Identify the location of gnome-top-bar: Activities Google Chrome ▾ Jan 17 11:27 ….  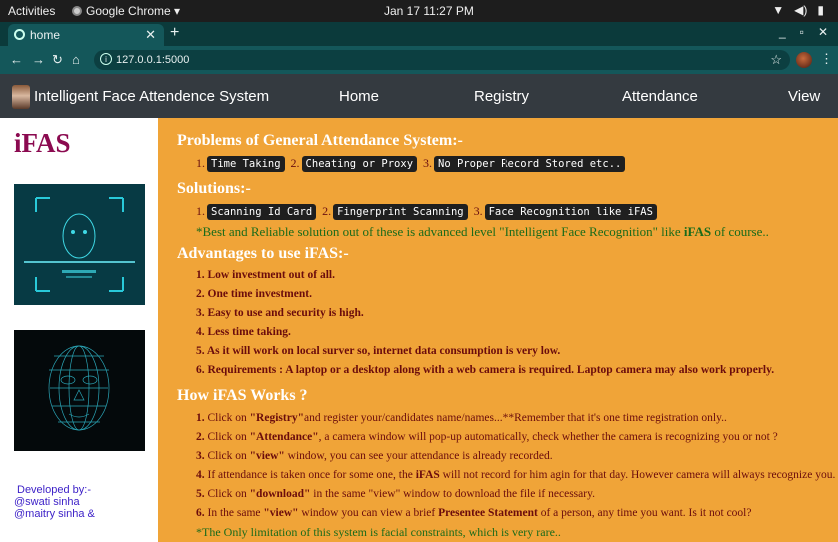
(419, 11).